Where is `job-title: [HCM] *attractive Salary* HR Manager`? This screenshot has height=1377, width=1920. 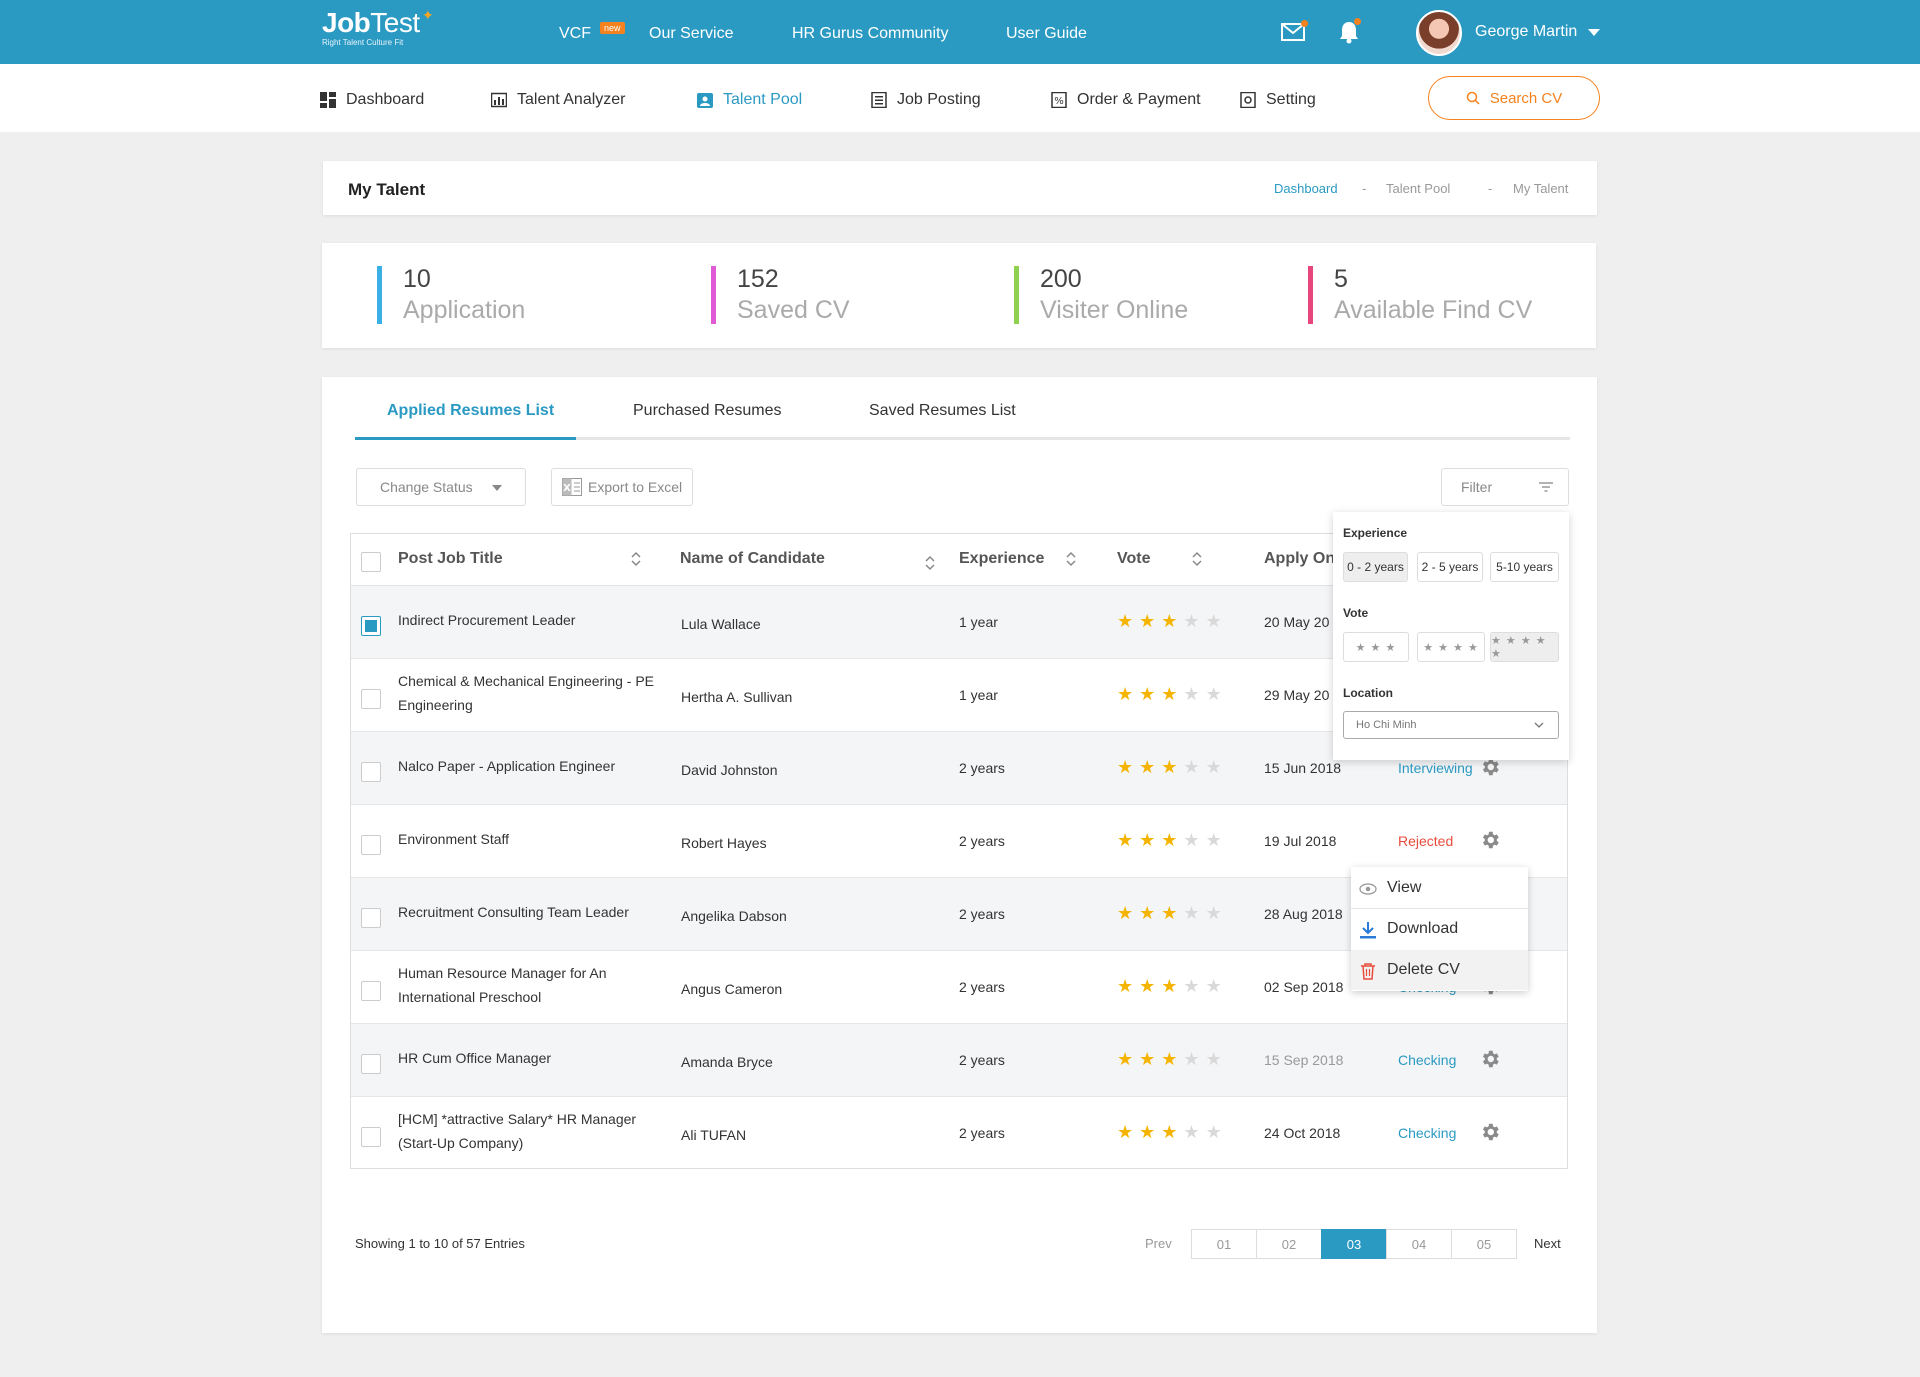
job-title: [HCM] *attractive Salary* HR Manager is located at coordinates (517, 1119).